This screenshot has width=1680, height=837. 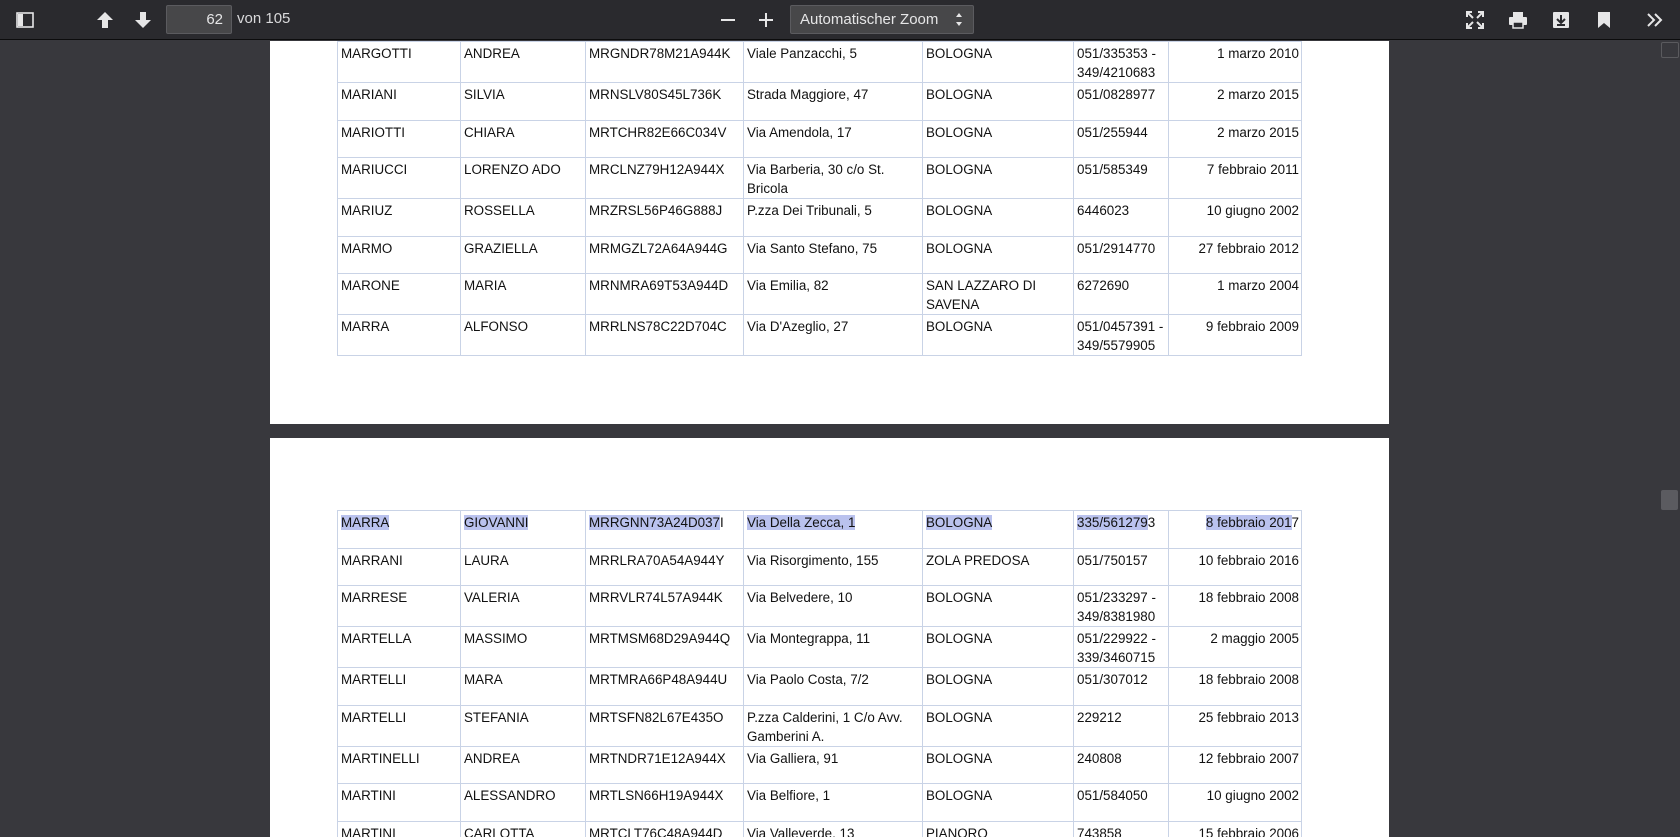 I want to click on date-cell: 8 febbraio 2017, so click(x=1235, y=529).